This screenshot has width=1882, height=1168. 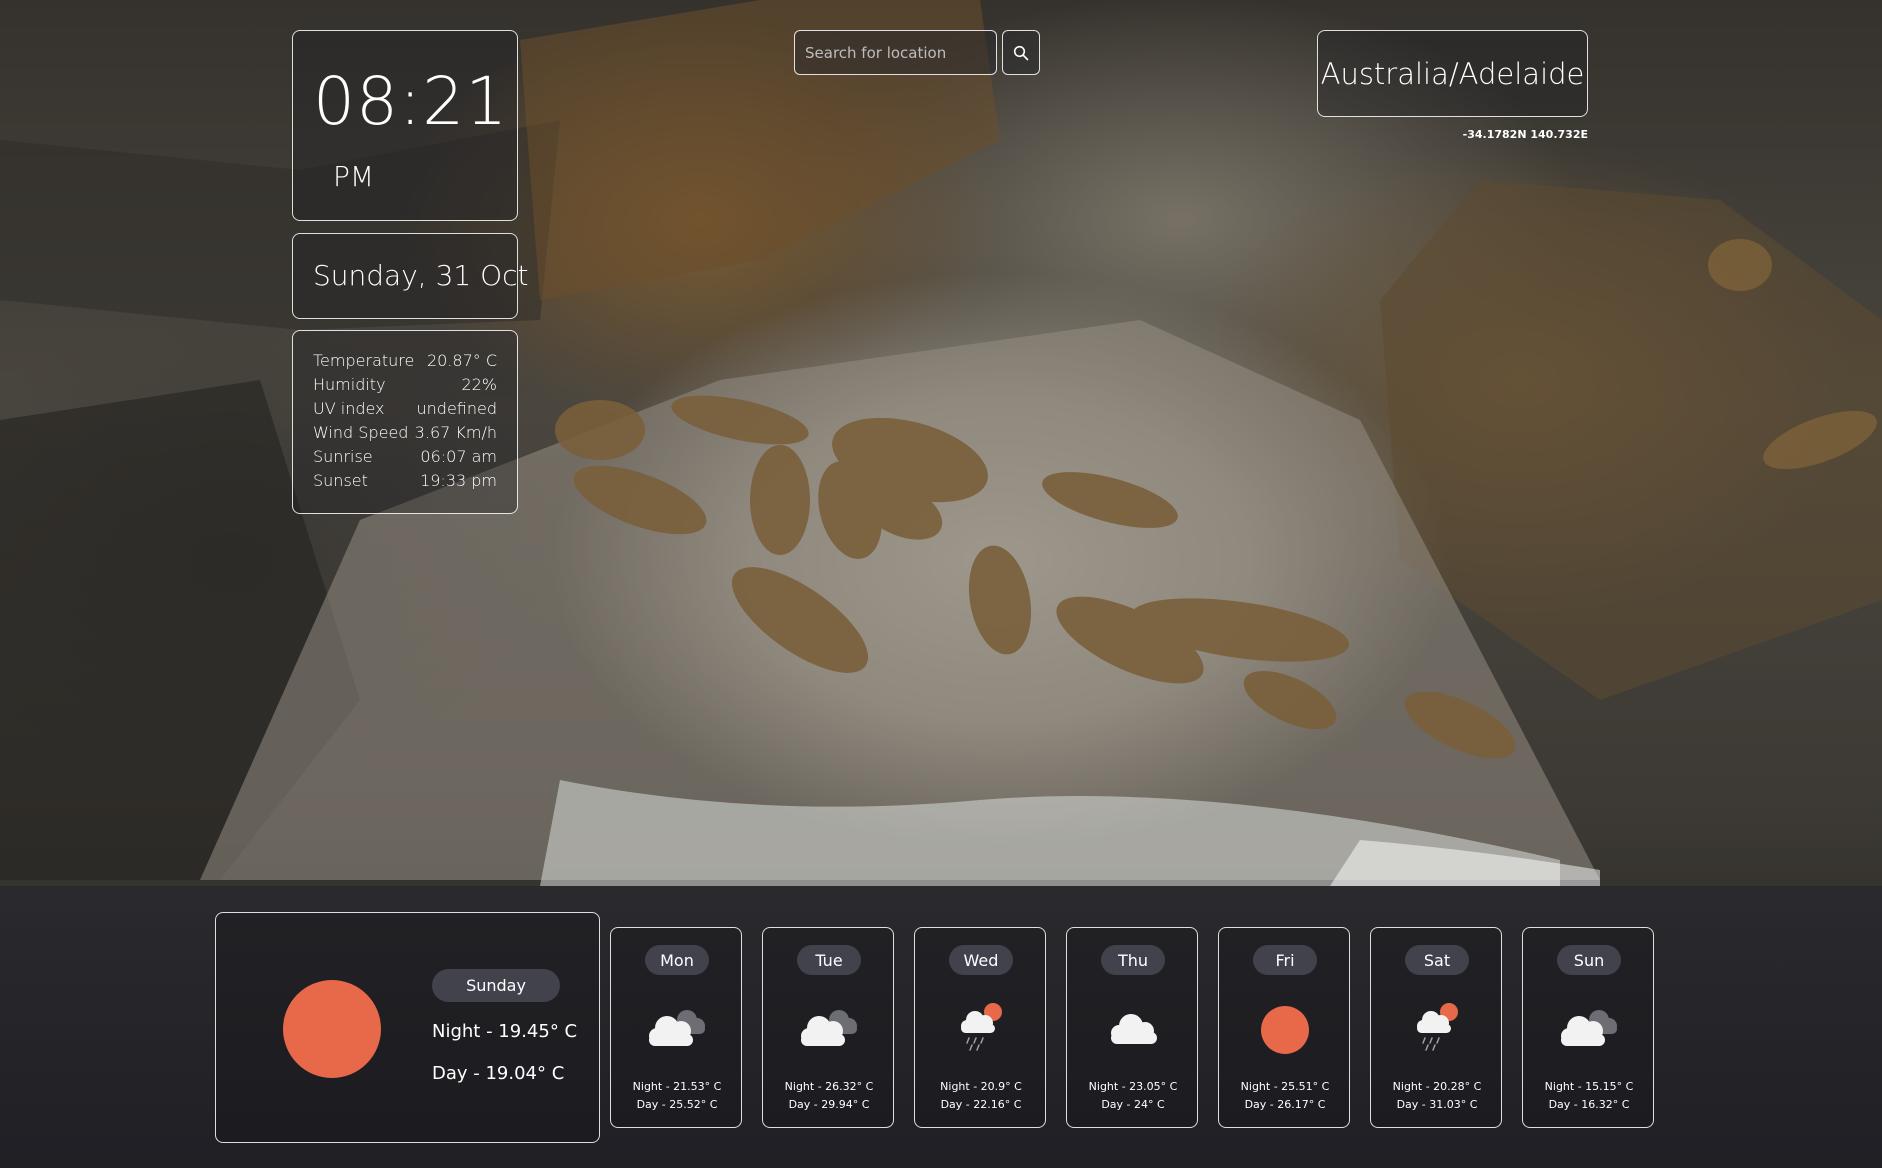 What do you see at coordinates (364, 360) in the screenshot?
I see `stat-label: Temperature` at bounding box center [364, 360].